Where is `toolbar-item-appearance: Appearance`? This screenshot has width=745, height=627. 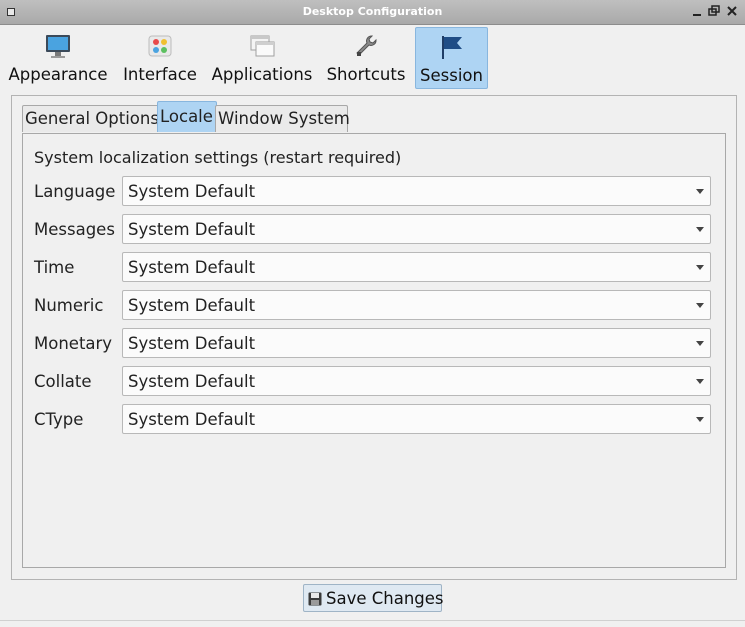 toolbar-item-appearance: Appearance is located at coordinates (58, 57).